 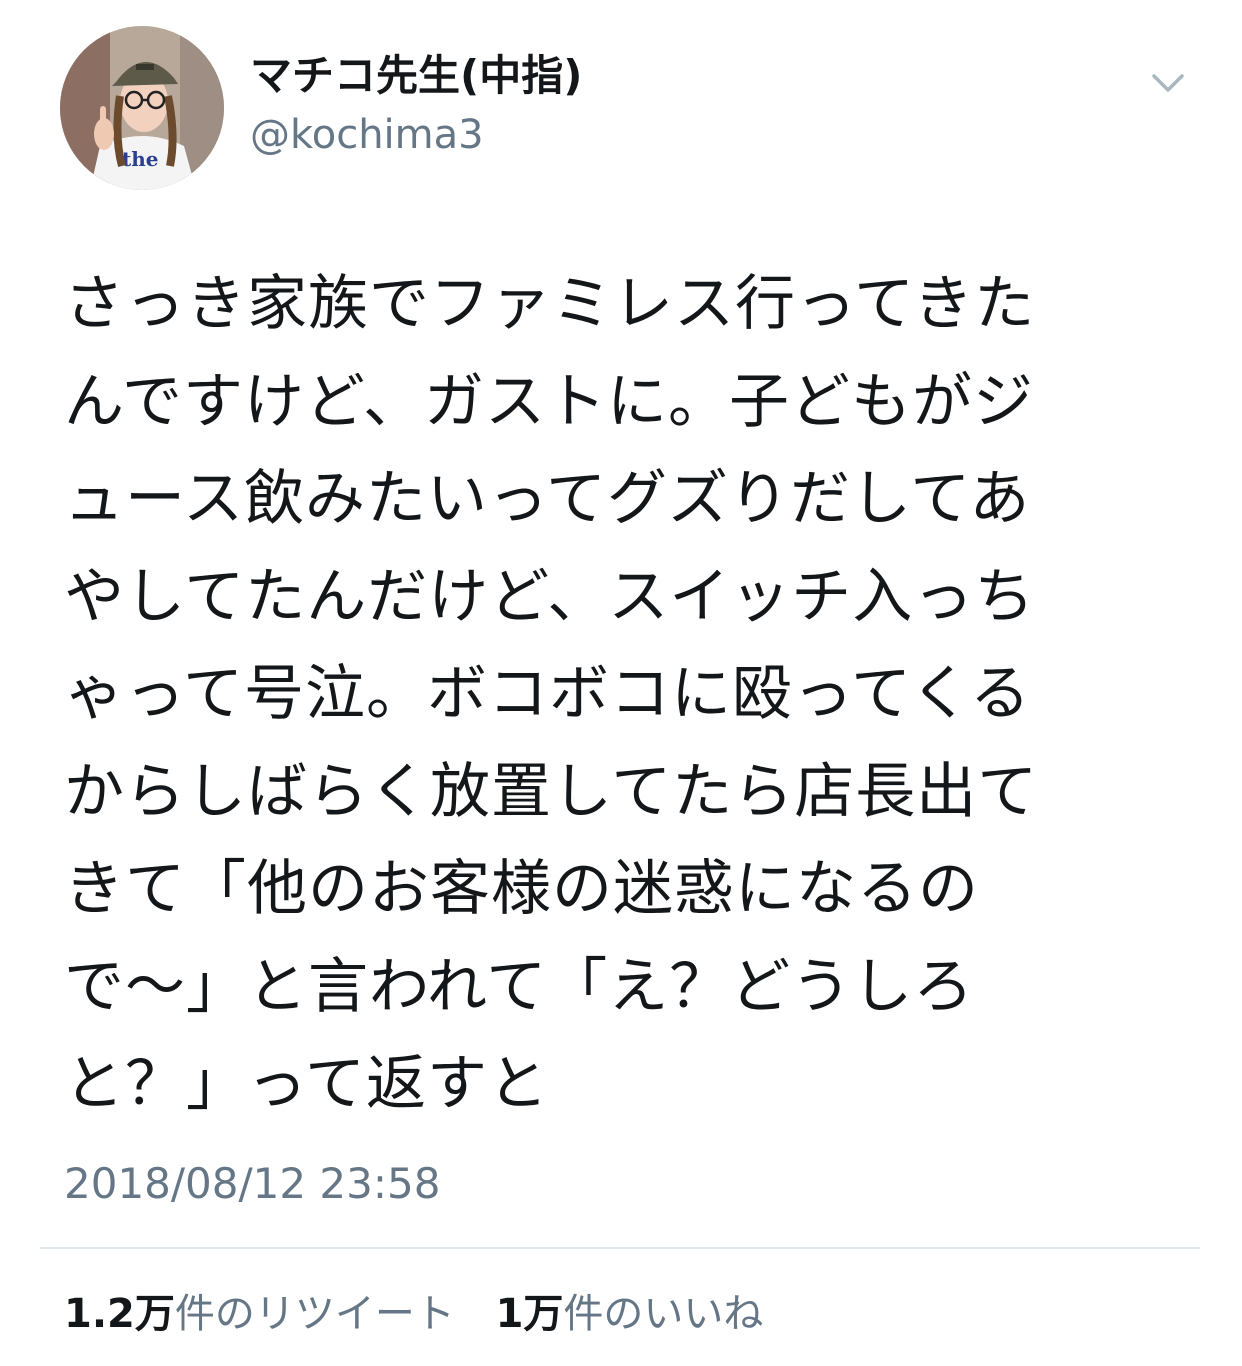 I want to click on tweet-stats: 1.2万件のリツイート 1万件のいいね, so click(x=427, y=1314).